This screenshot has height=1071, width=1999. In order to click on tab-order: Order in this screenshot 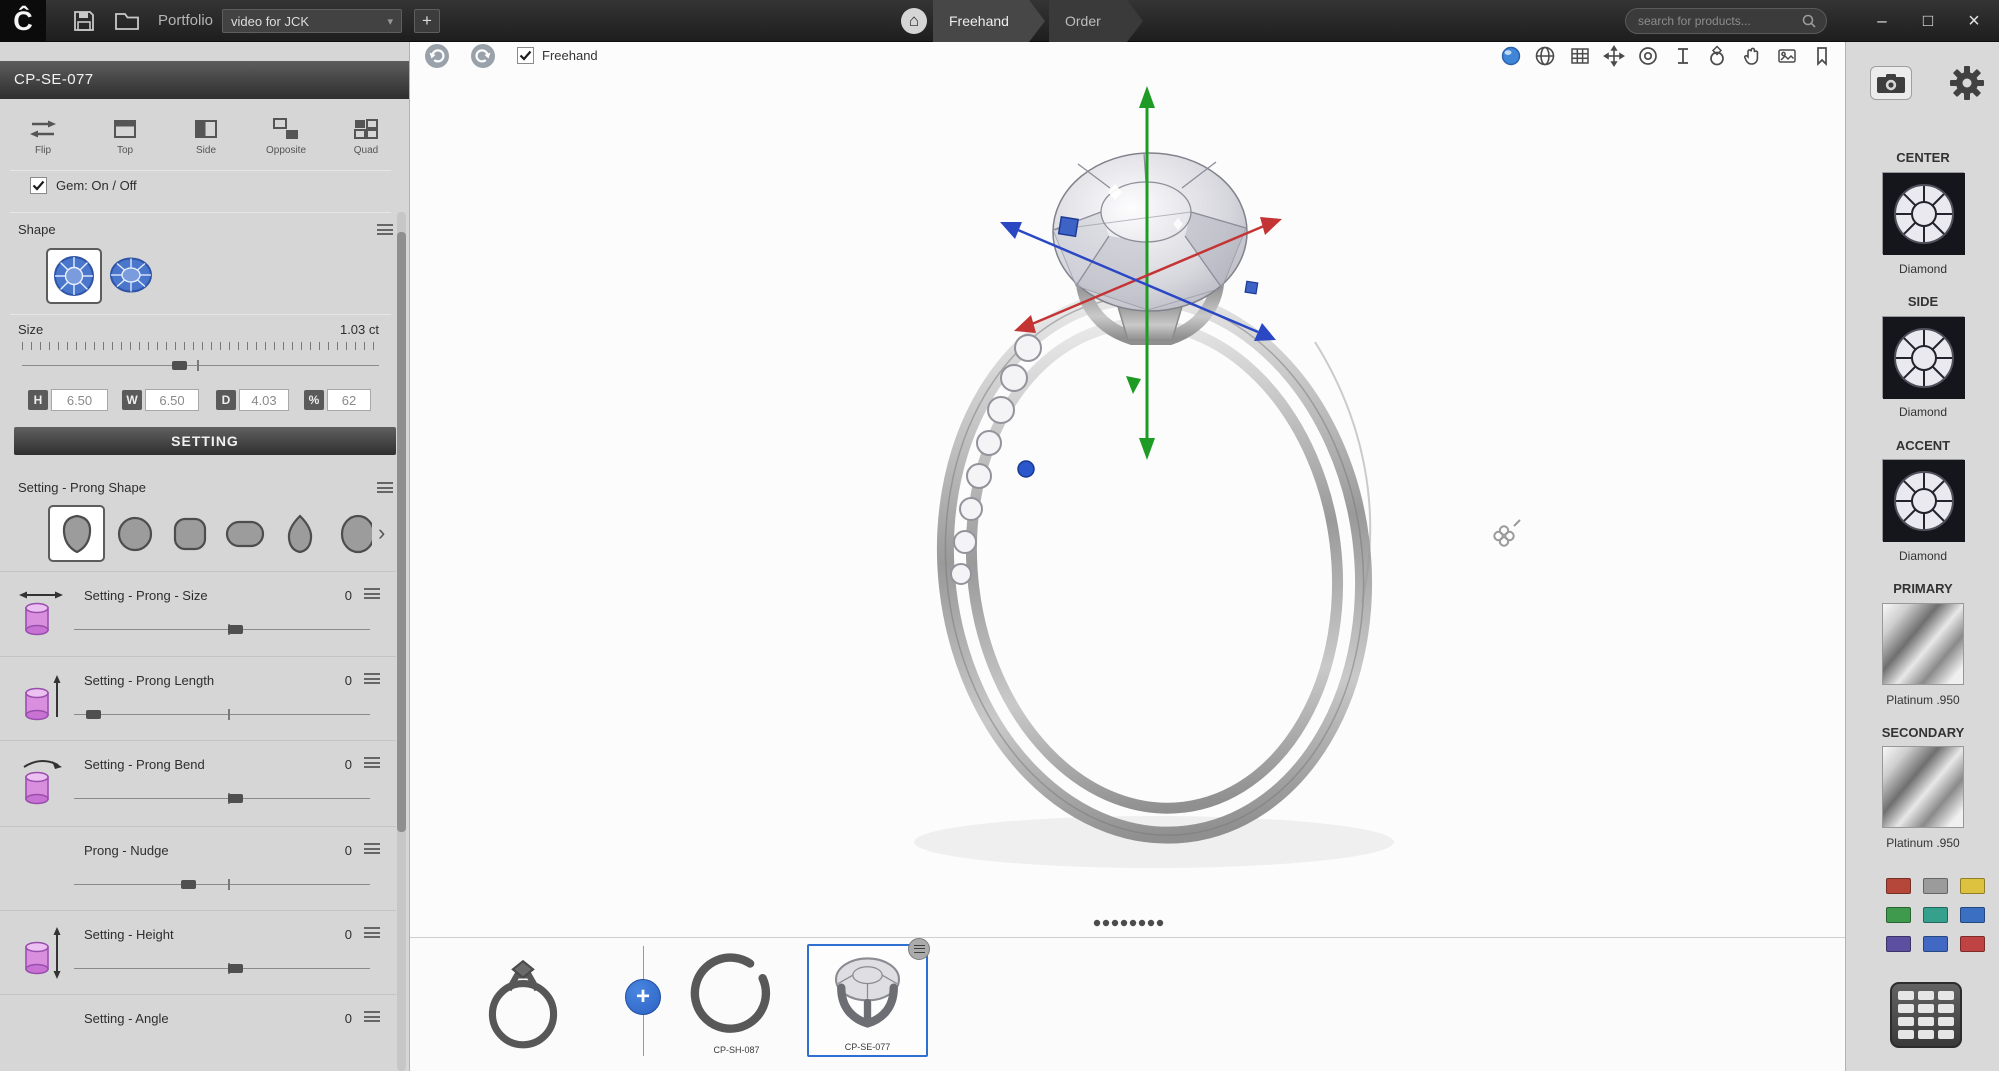, I will do `click(1096, 21)`.